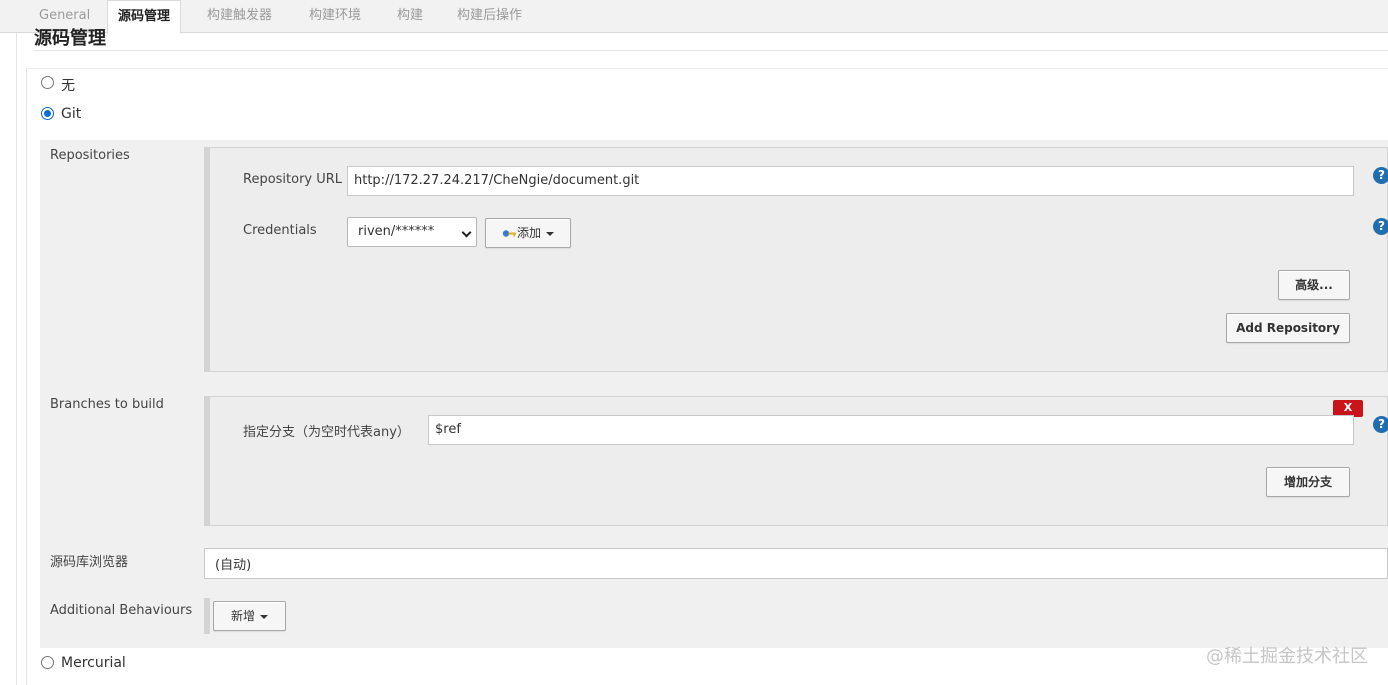 Image resolution: width=1388 pixels, height=685 pixels. I want to click on scm-git-label: Git, so click(71, 114).